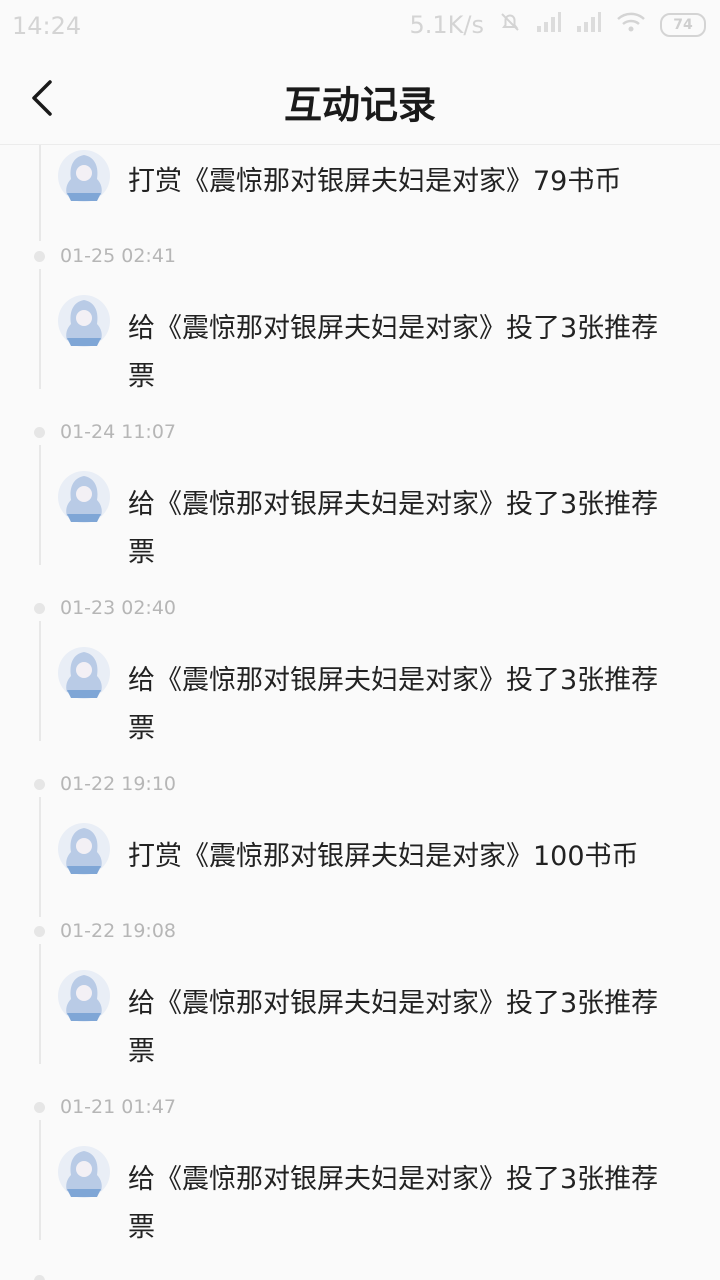  Describe the element at coordinates (118, 608) in the screenshot. I see `record-date: 01-23 02:40` at that location.